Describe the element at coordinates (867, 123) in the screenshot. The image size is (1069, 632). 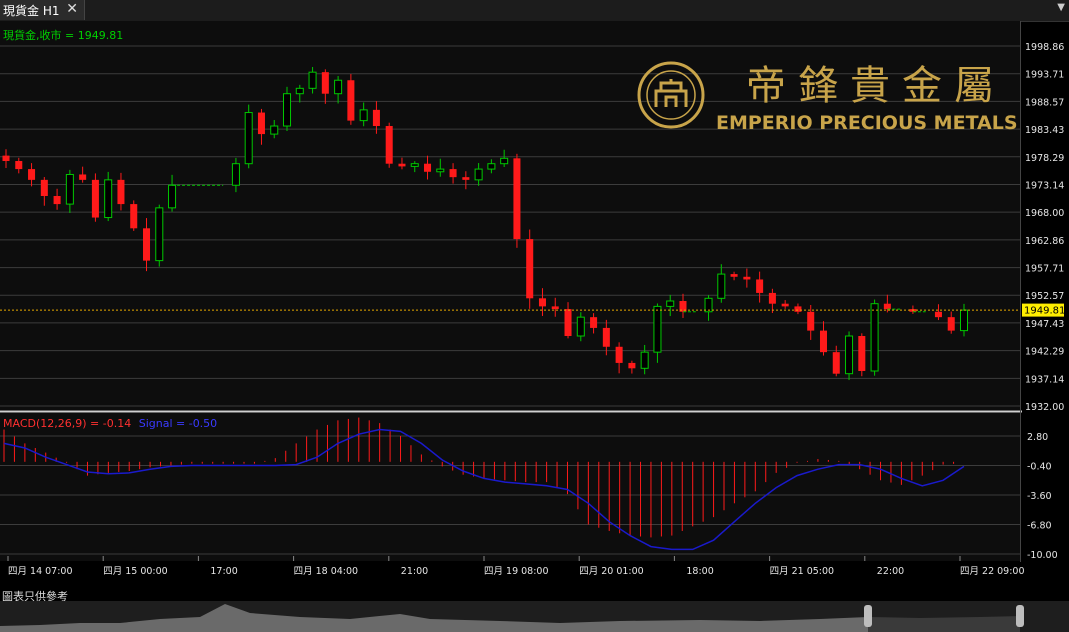
I see `logo-english-name: EMPERIO PRECIOUS METALS` at that location.